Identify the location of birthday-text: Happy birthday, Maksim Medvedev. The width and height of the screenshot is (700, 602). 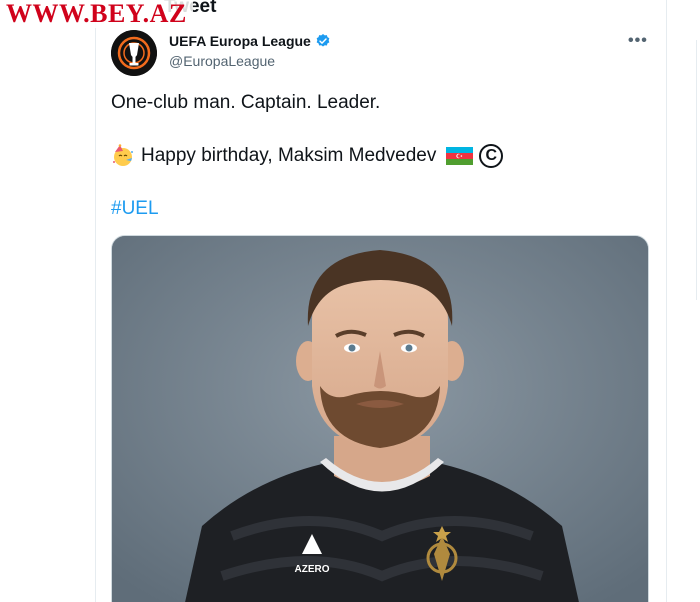
(289, 155).